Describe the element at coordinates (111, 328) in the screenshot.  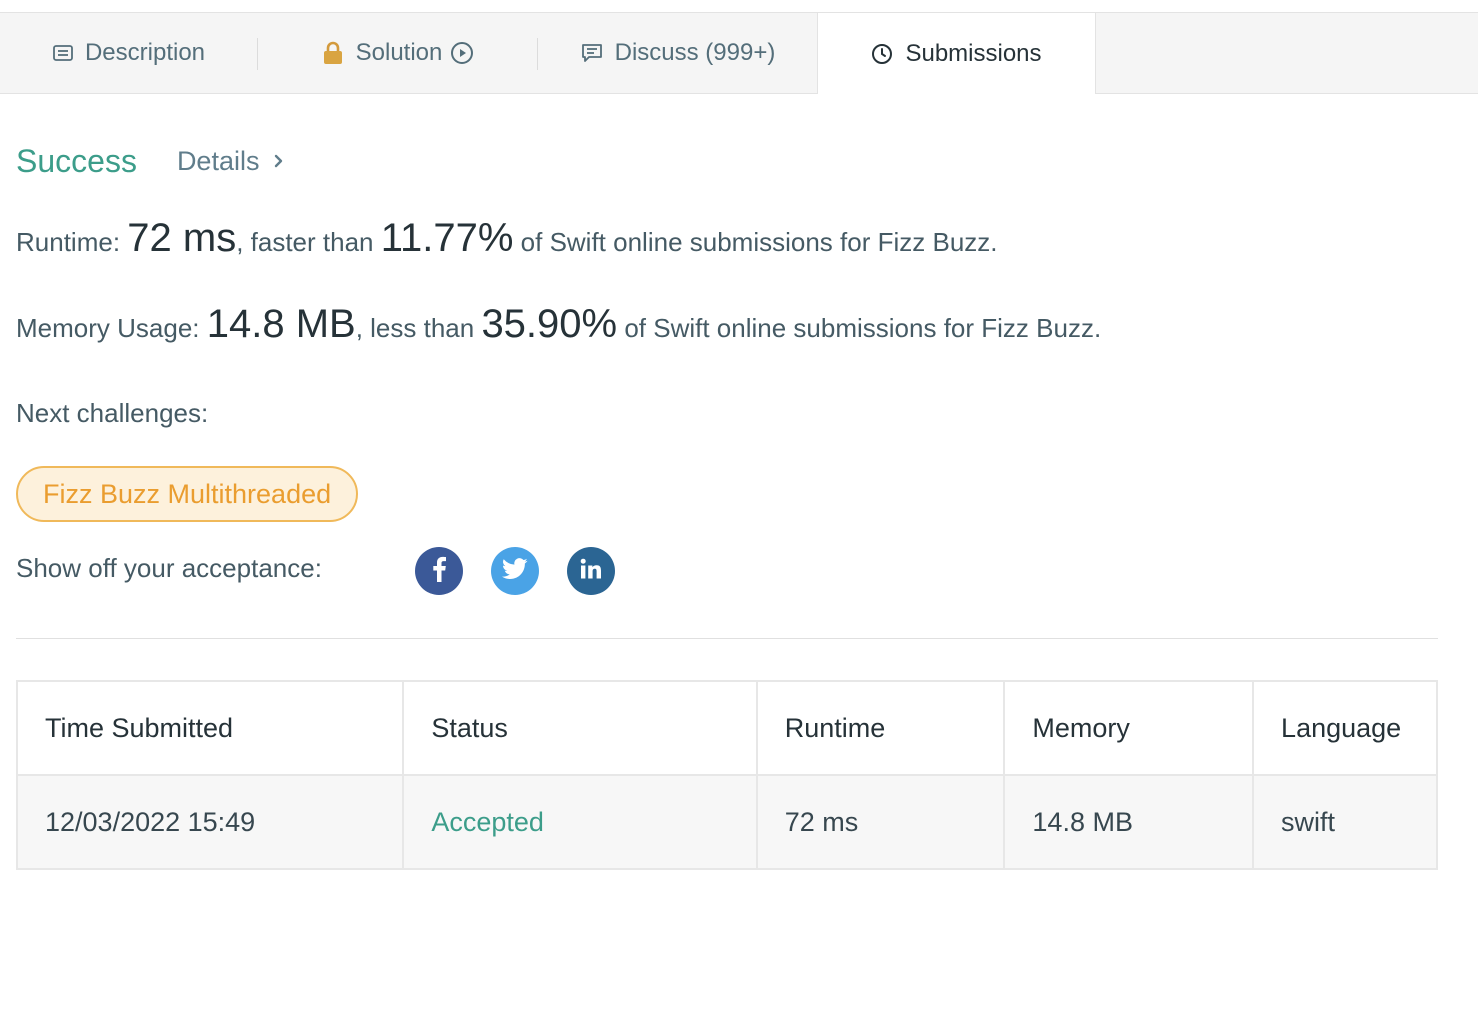
I see `memory-label: Memory Usage:` at that location.